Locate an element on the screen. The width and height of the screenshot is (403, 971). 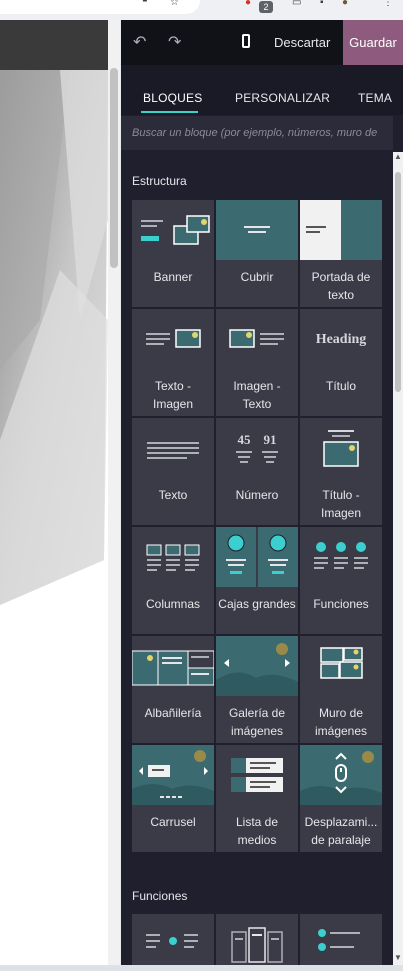
sidebar-scrollbar: ▲ ▼ is located at coordinates (398, 558).